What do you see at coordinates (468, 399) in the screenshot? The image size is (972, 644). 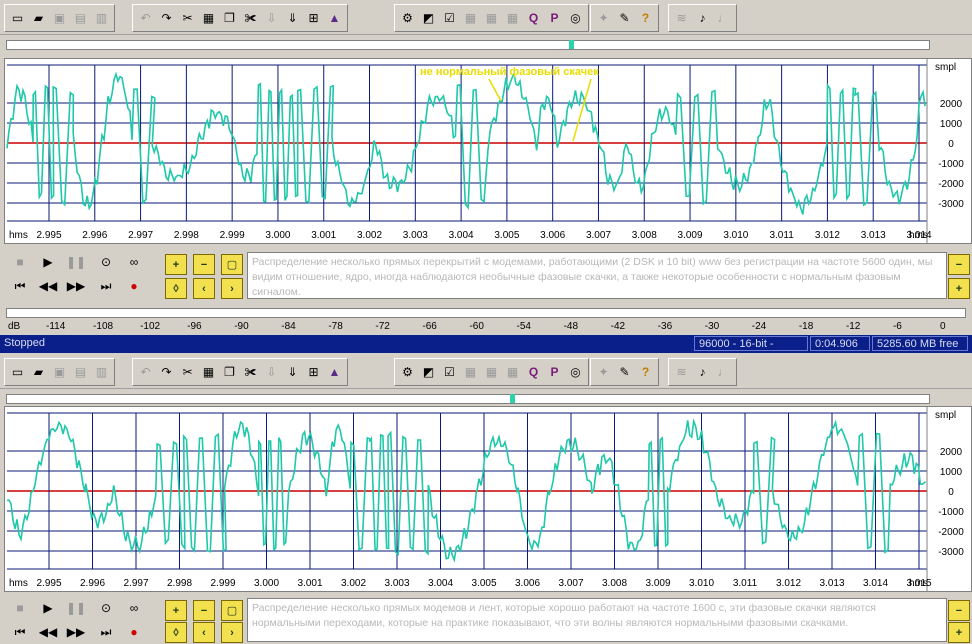 I see `bottom-overview-bar` at bounding box center [468, 399].